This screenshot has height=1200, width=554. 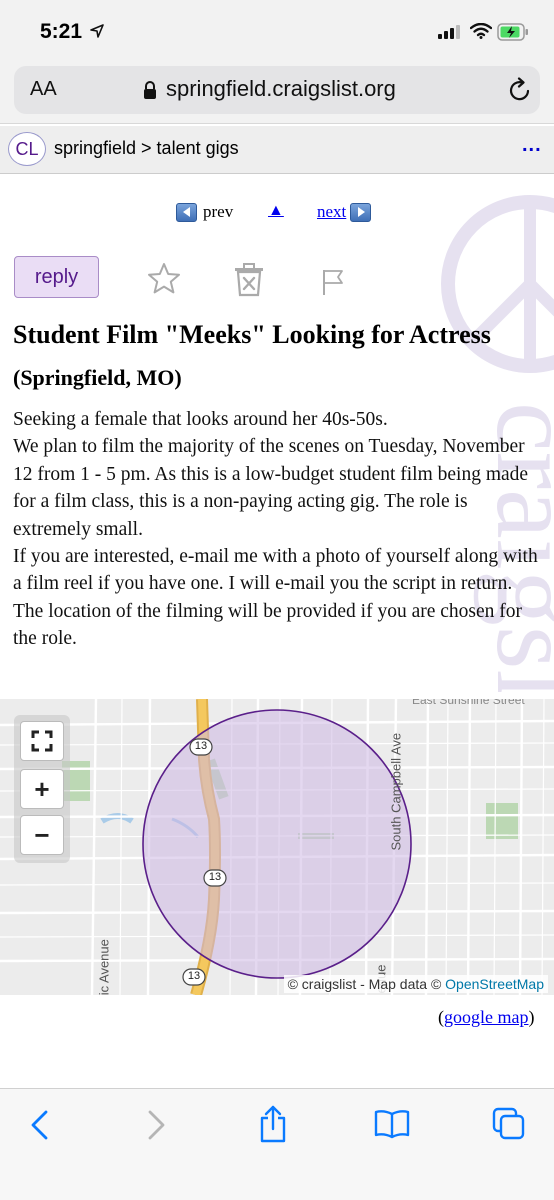 I want to click on map-controls: + −, so click(x=42, y=789).